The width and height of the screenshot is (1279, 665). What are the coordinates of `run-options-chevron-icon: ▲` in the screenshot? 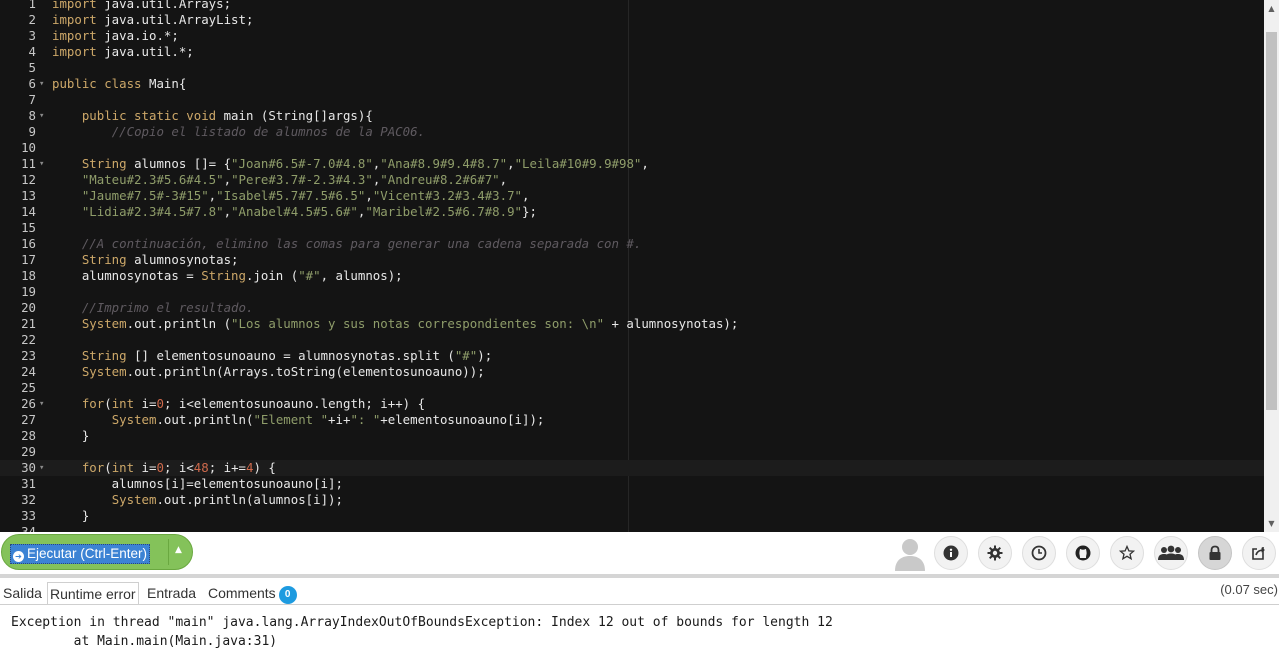 It's located at (178, 550).